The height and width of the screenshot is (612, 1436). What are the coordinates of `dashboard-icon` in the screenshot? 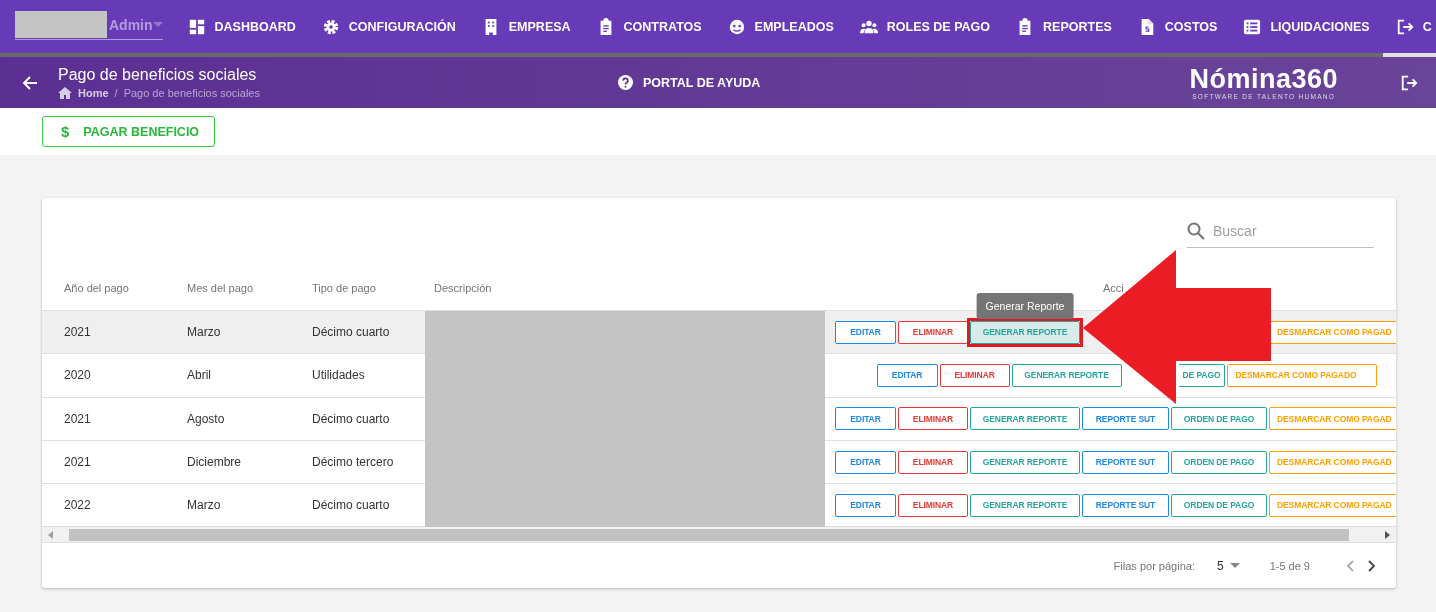 It's located at (196, 26).